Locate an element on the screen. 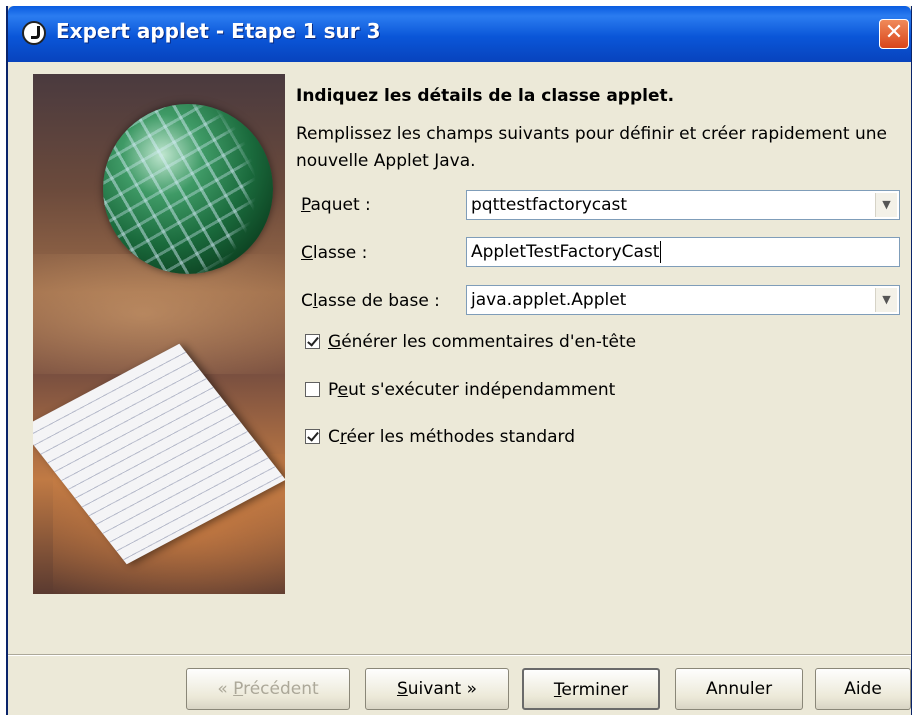 This screenshot has width=912, height=715. previous-button: « Précédent is located at coordinates (268, 689).